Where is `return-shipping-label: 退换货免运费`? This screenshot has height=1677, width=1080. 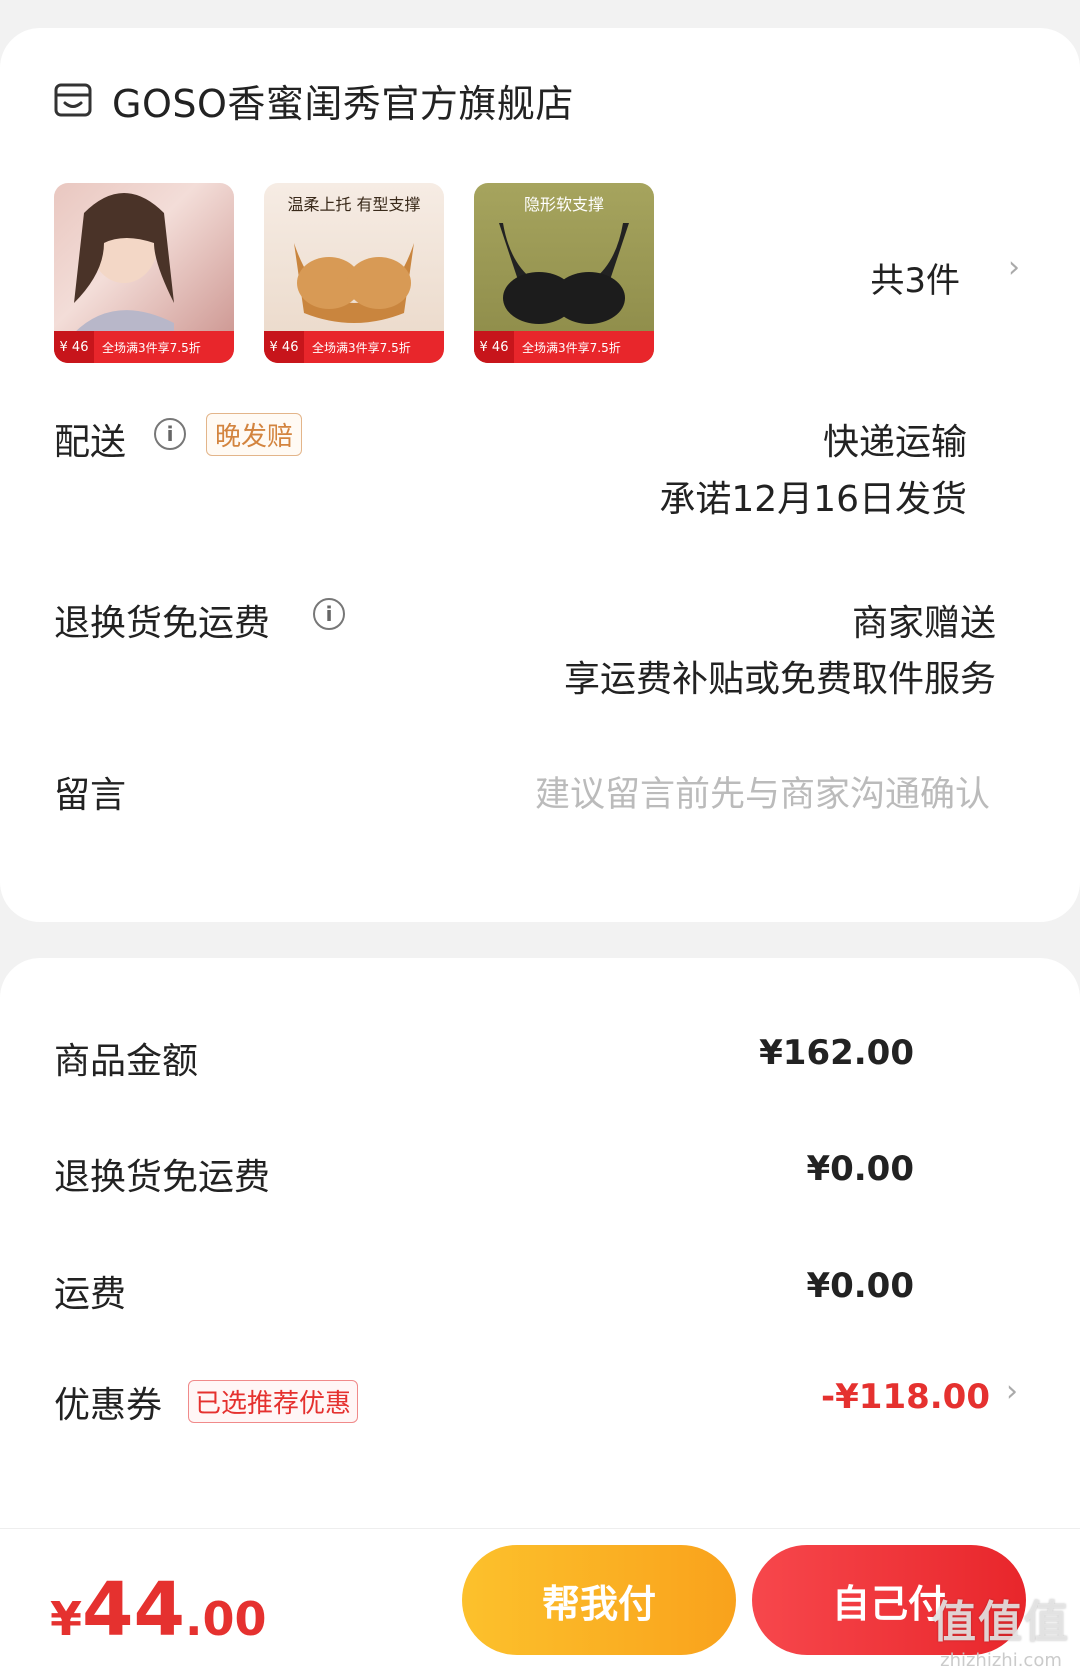 return-shipping-label: 退换货免运费 is located at coordinates (162, 623).